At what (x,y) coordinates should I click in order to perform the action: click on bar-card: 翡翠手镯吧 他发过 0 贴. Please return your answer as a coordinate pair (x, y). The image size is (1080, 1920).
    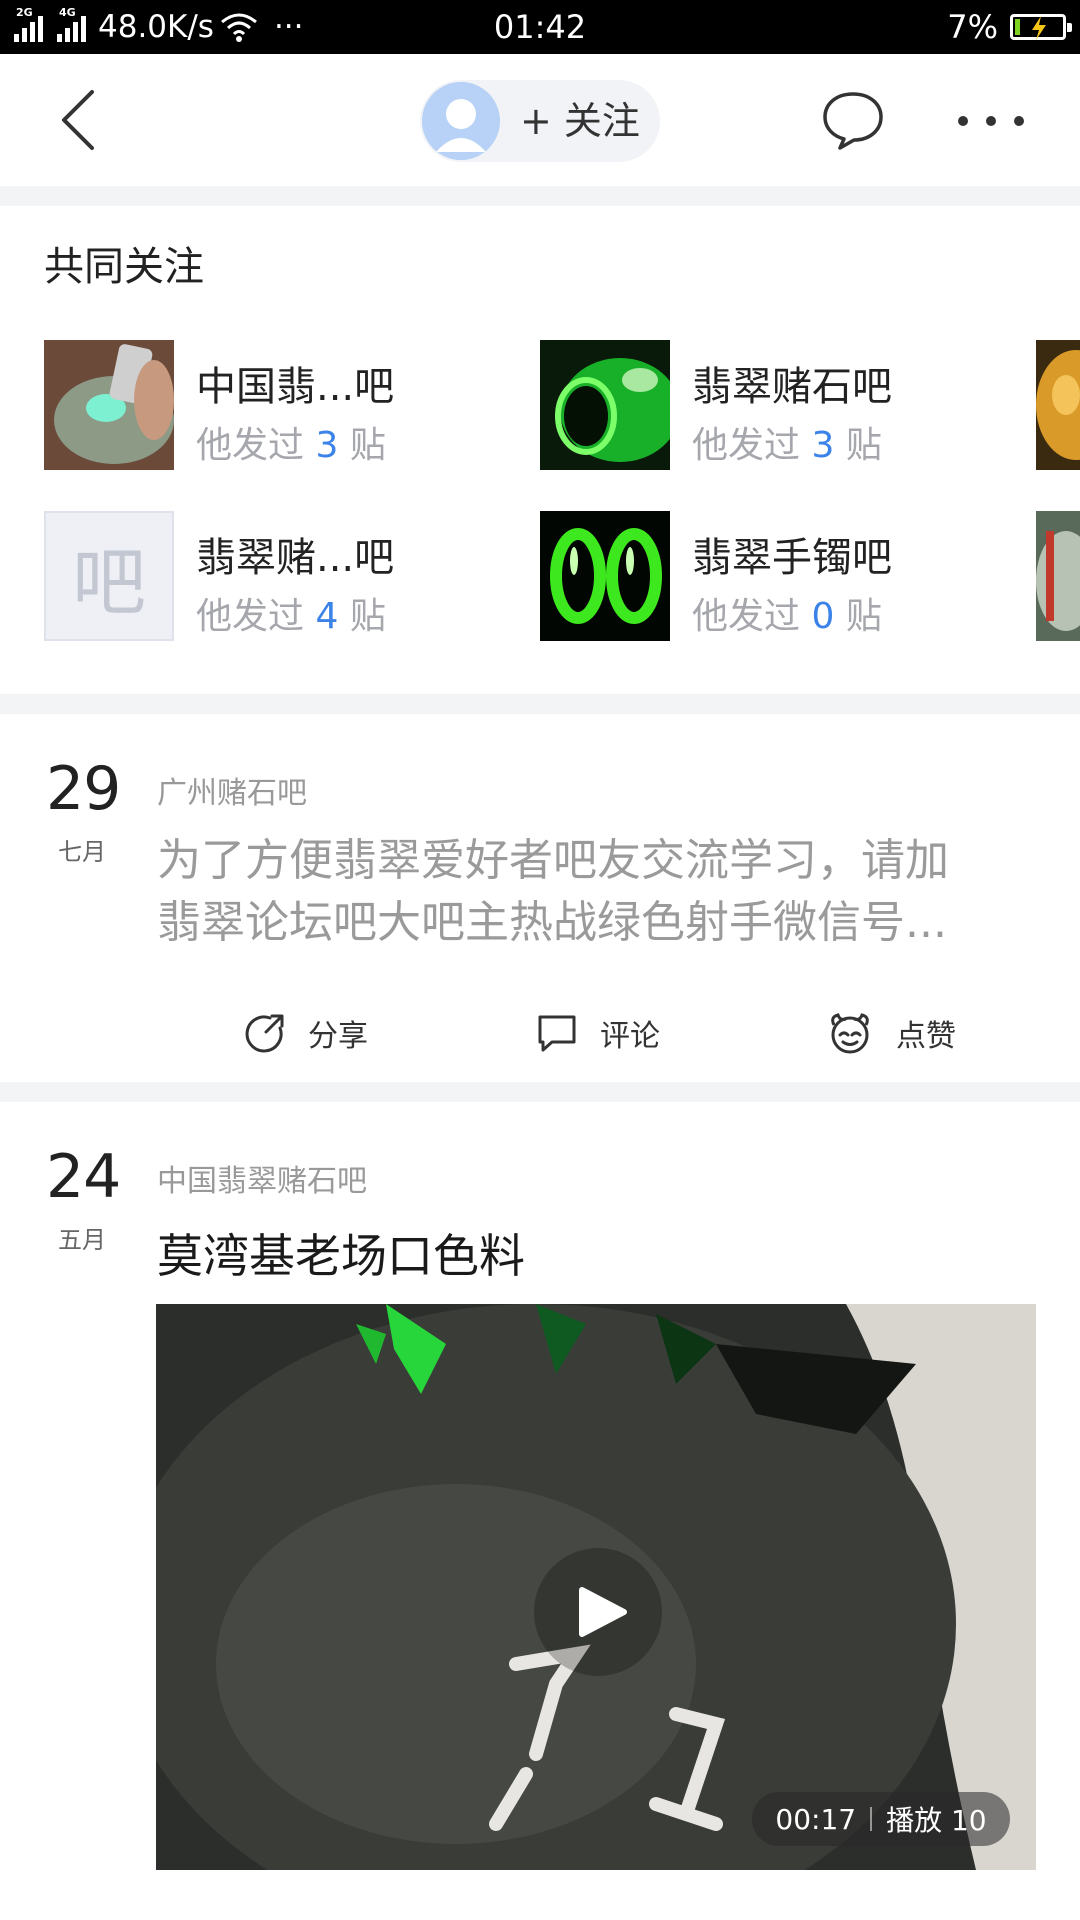
    Looking at the image, I should click on (750, 576).